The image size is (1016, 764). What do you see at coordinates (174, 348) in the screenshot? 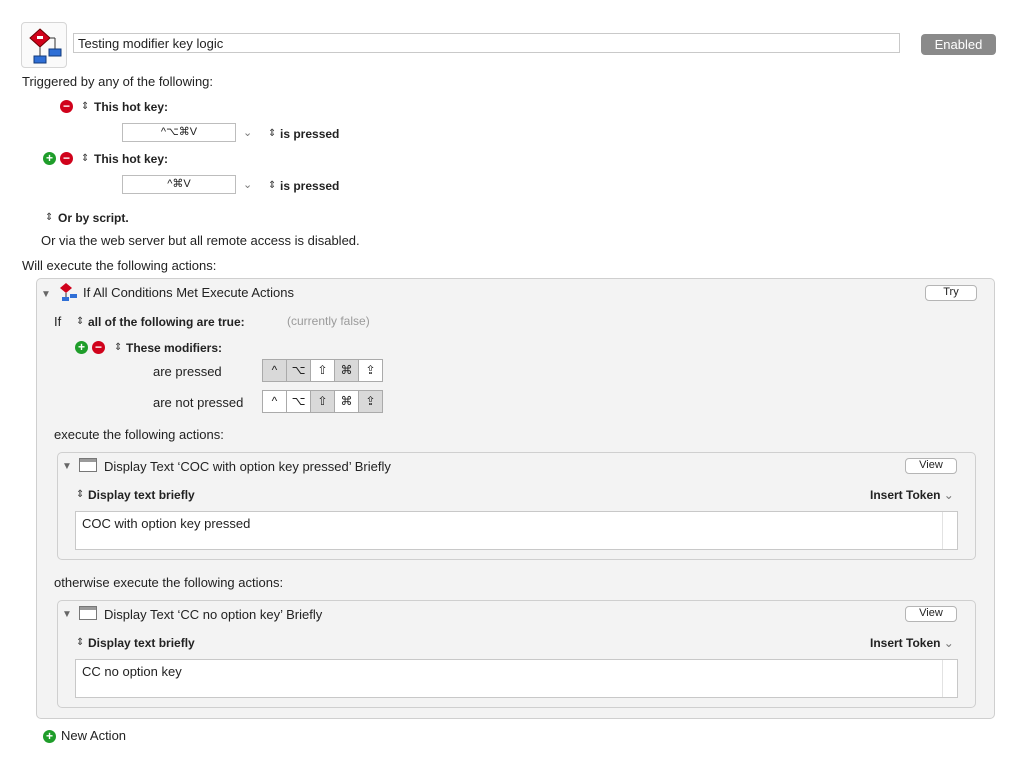
I see `modifiers-label: These modifiers:` at bounding box center [174, 348].